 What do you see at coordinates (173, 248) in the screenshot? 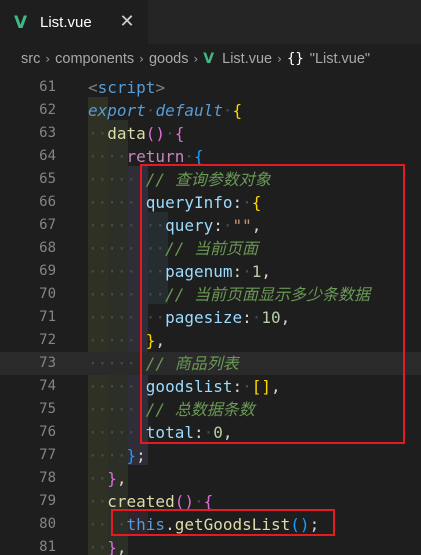
I see `code-text: ········// 当前页面` at bounding box center [173, 248].